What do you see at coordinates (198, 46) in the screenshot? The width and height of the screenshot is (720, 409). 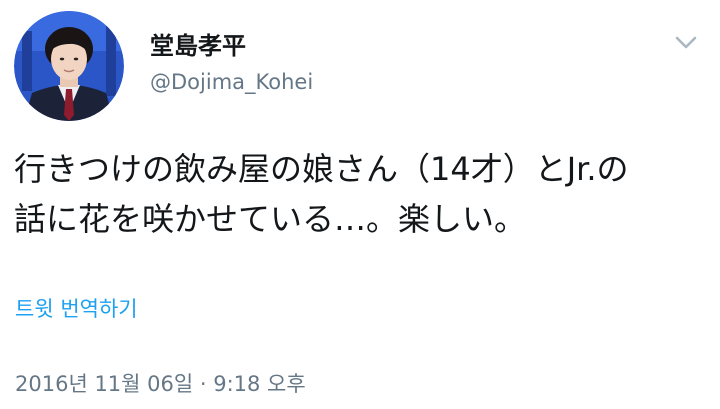 I see `display-name: 堂島孝平` at bounding box center [198, 46].